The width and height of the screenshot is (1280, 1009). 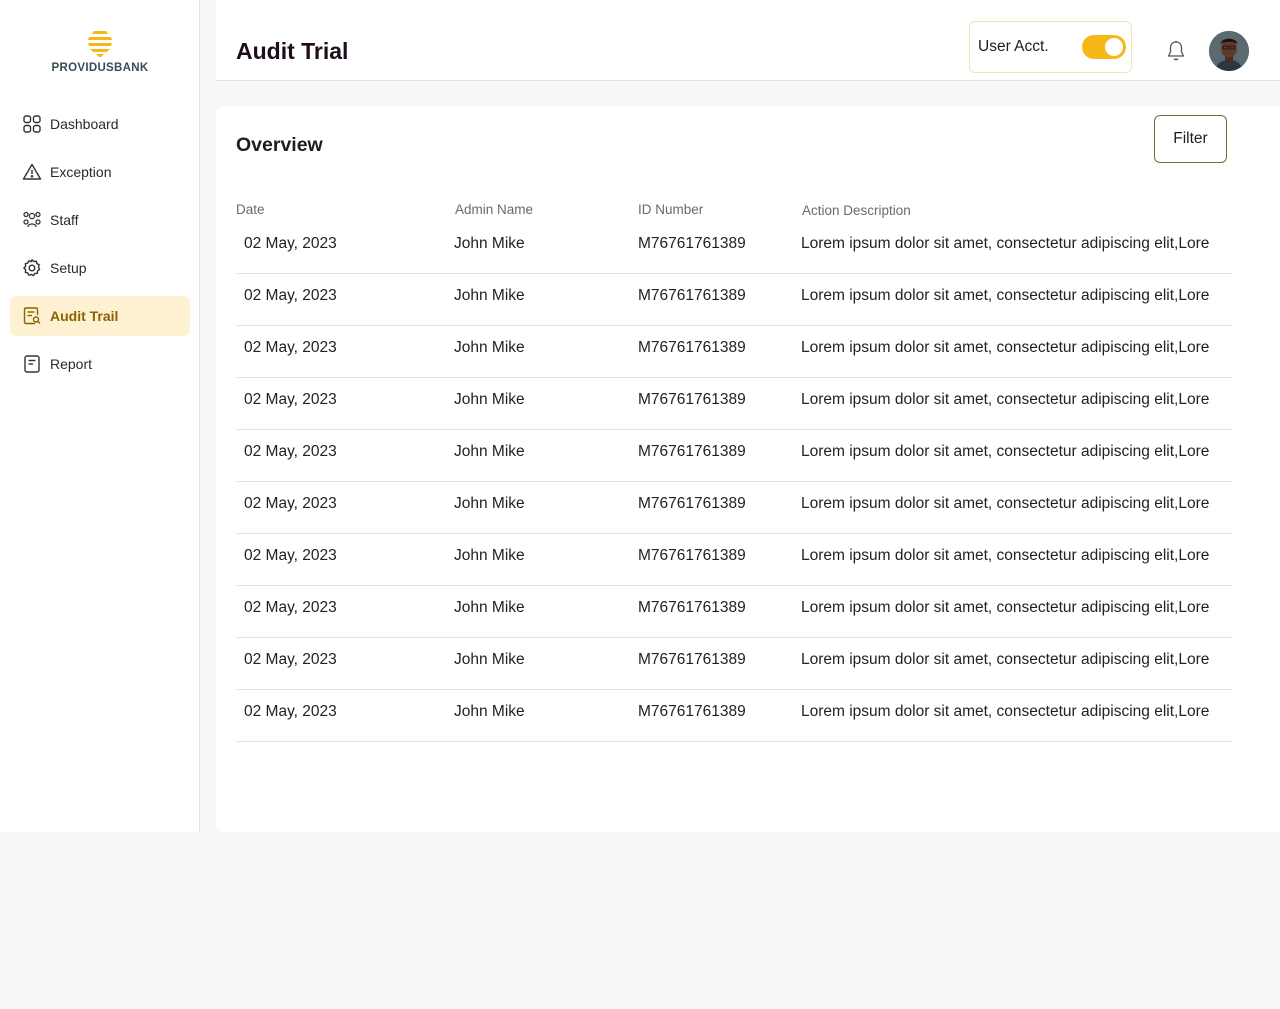 What do you see at coordinates (32, 172) in the screenshot?
I see `warning-icon` at bounding box center [32, 172].